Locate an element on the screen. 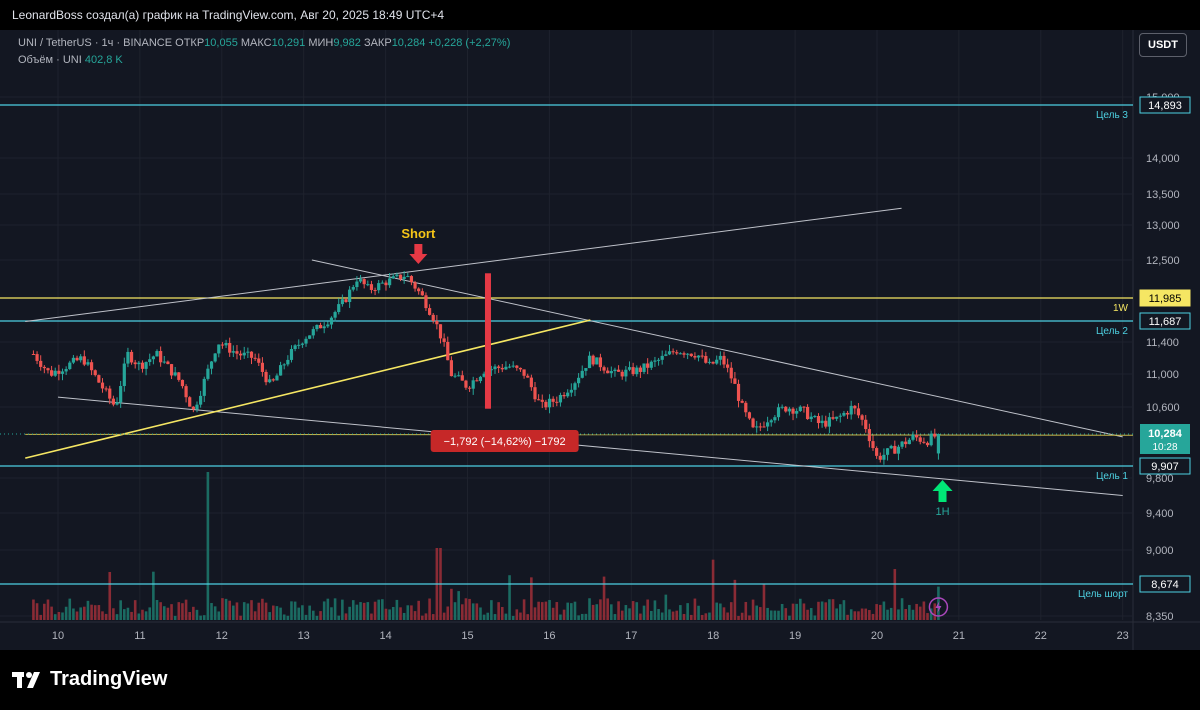 This screenshot has width=1200, height=710. x-tick-label: 20 is located at coordinates (877, 636).